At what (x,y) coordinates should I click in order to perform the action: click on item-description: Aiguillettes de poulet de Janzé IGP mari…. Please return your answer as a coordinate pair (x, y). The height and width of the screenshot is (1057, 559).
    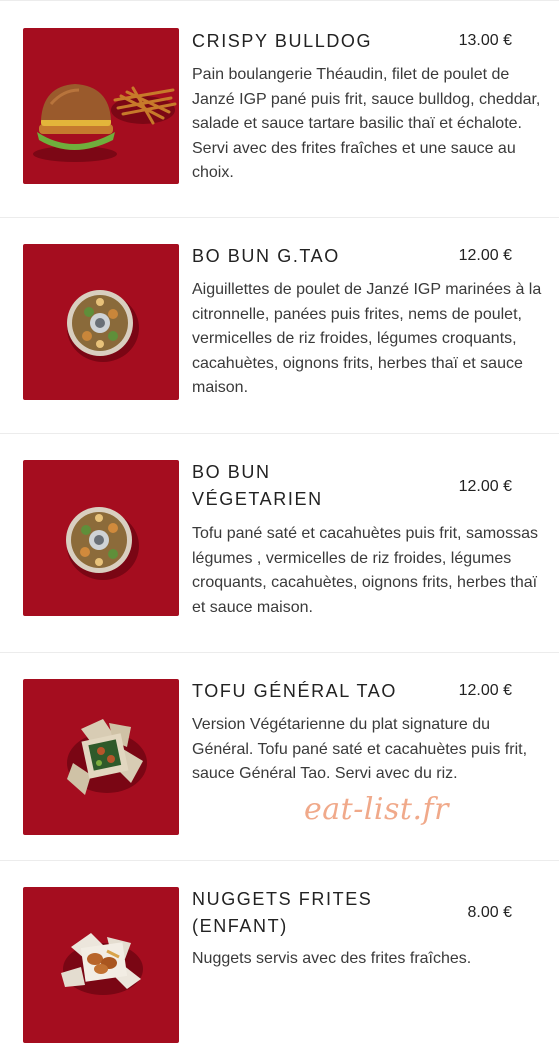
    Looking at the image, I should click on (367, 338).